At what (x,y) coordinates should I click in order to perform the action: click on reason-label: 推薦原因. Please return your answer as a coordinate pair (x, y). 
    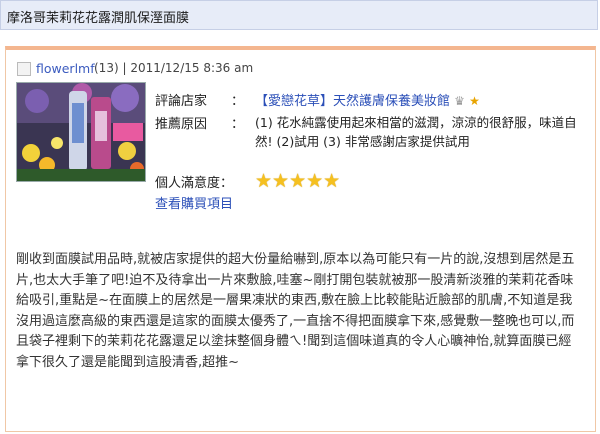
    Looking at the image, I should click on (181, 124).